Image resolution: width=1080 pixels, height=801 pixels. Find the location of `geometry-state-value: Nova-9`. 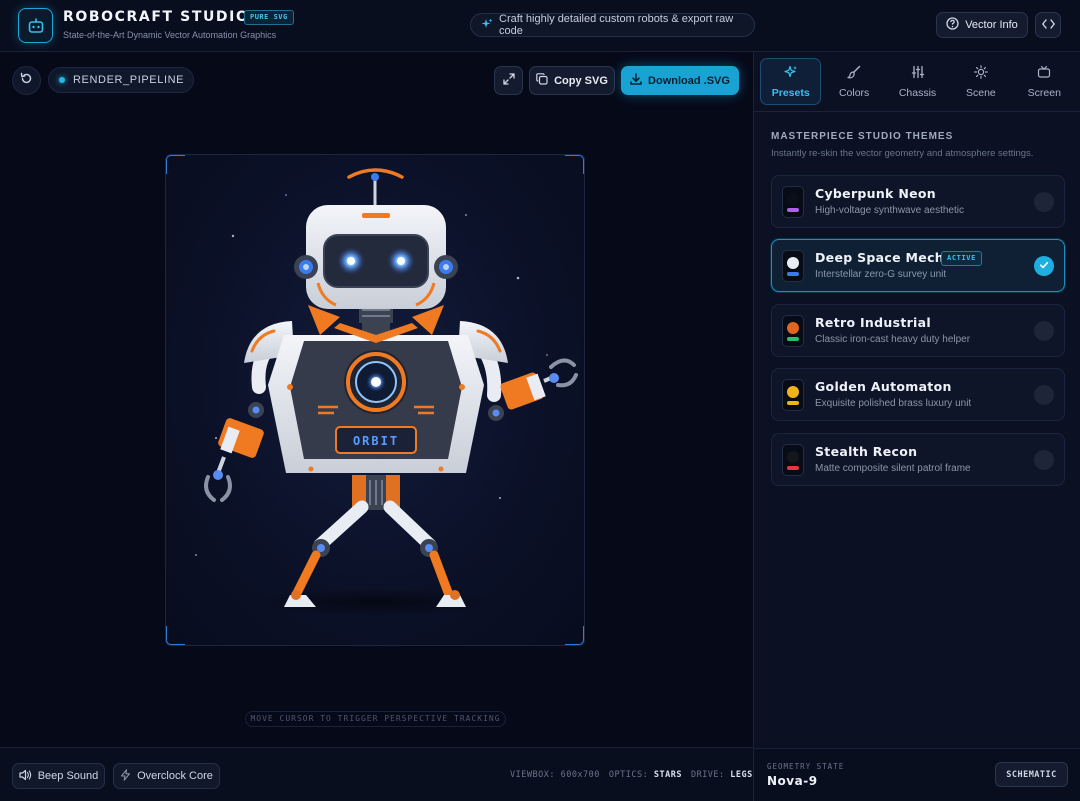

geometry-state-value: Nova-9 is located at coordinates (792, 781).